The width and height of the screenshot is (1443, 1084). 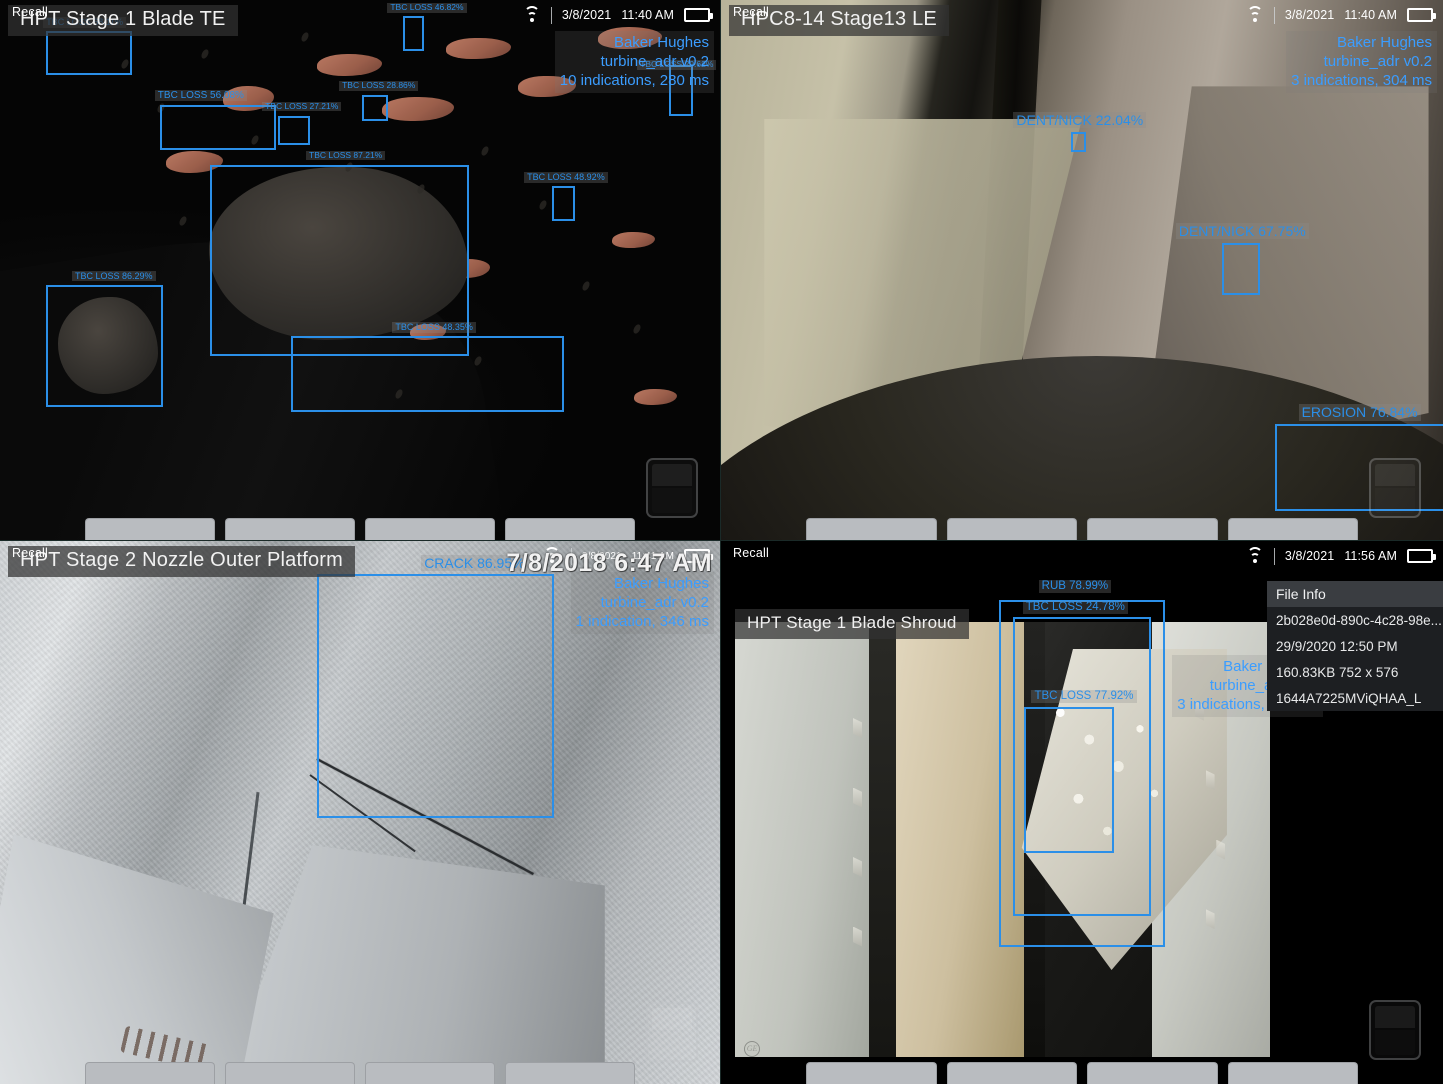 I want to click on detection-label: TBC LOSS 27.21%, so click(x=302, y=106).